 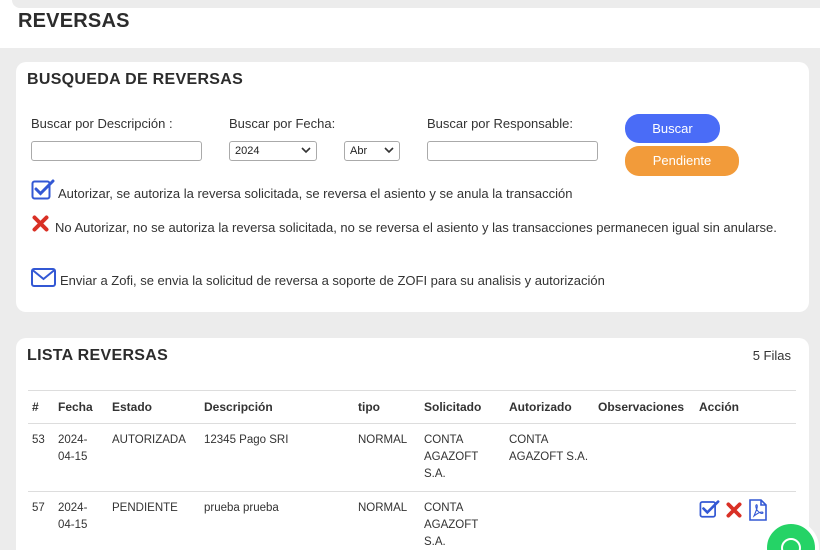 I want to click on page-title: REVERSAS, so click(x=74, y=21).